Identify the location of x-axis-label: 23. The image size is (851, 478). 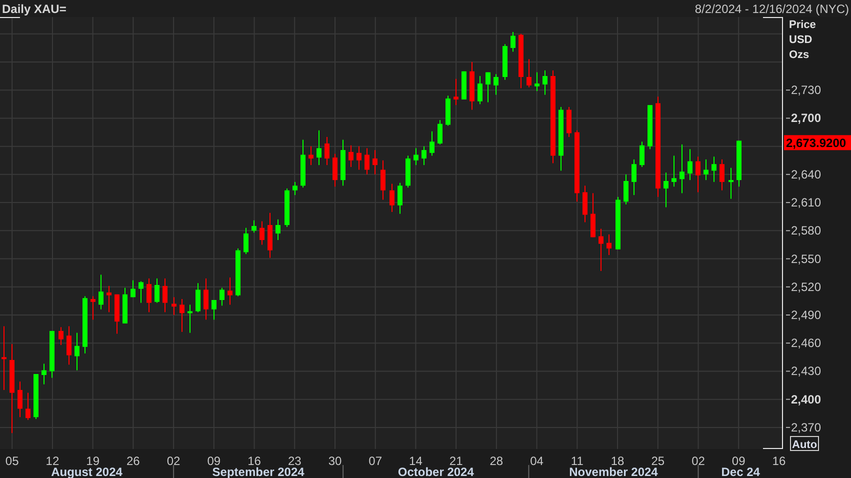
(295, 461).